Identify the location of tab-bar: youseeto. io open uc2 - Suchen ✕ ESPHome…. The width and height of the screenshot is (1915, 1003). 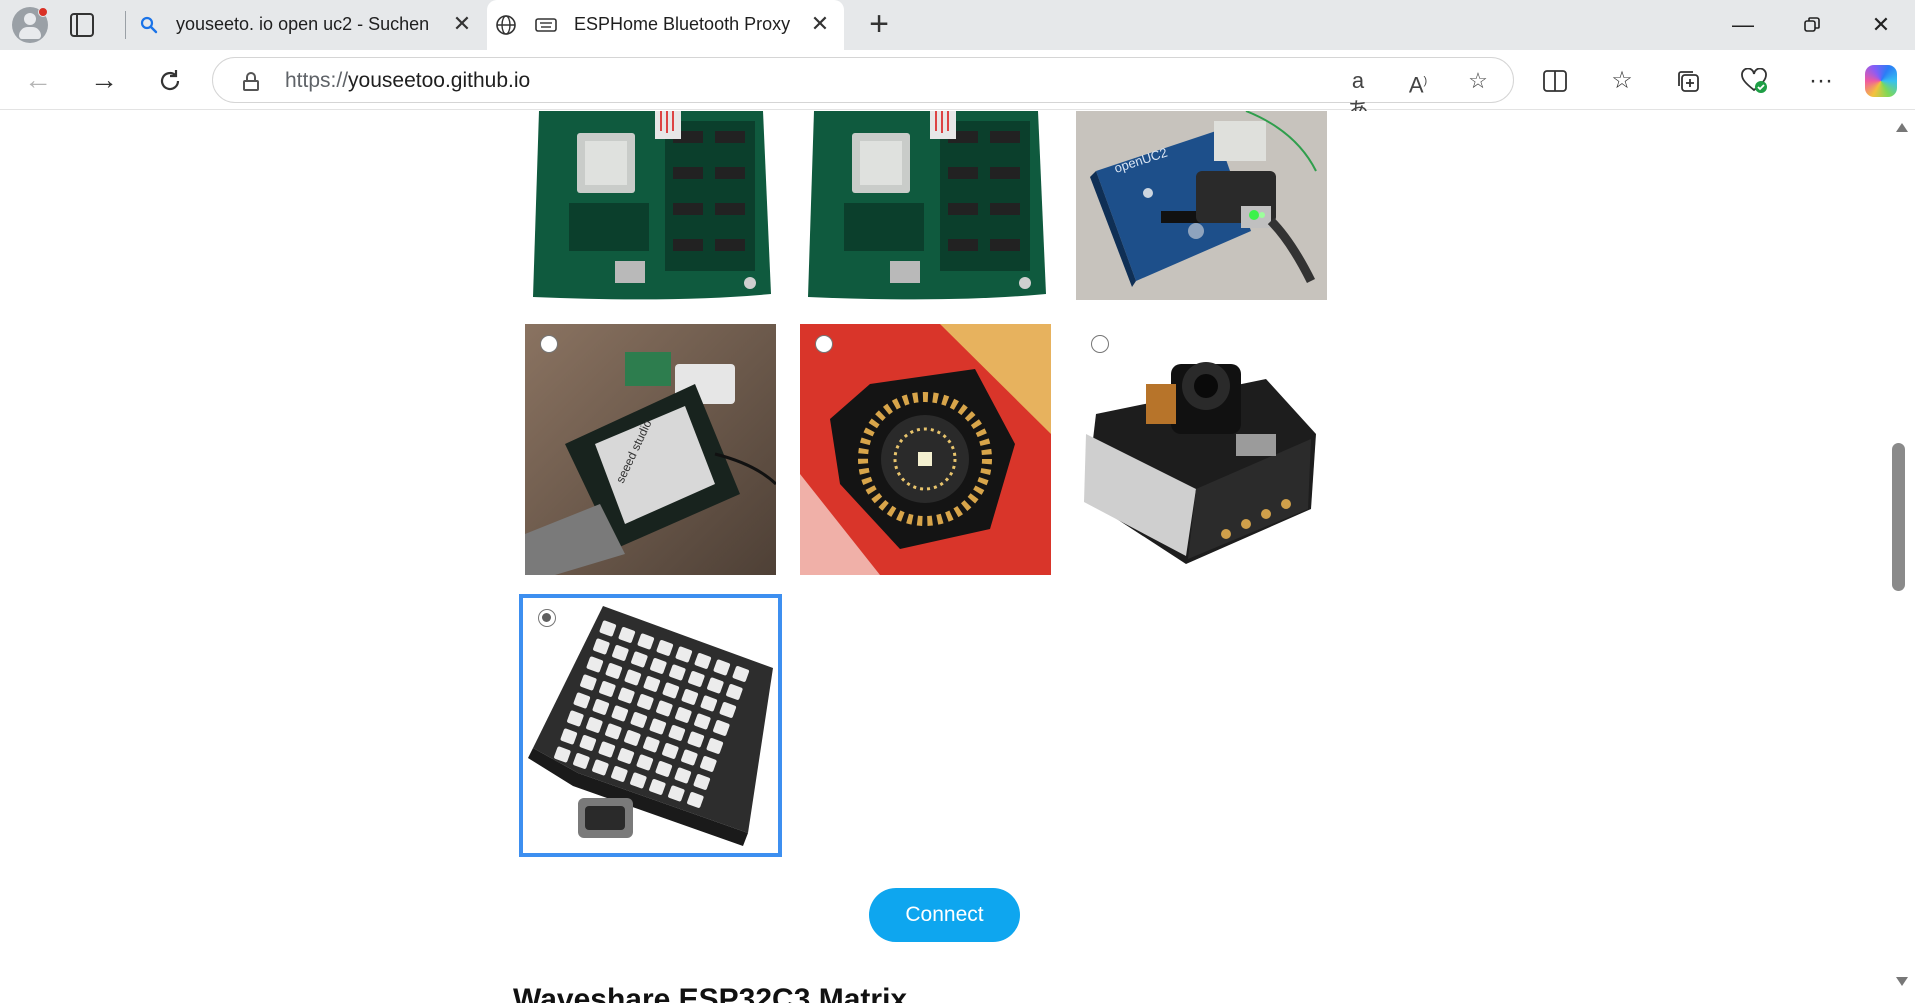
(957, 25).